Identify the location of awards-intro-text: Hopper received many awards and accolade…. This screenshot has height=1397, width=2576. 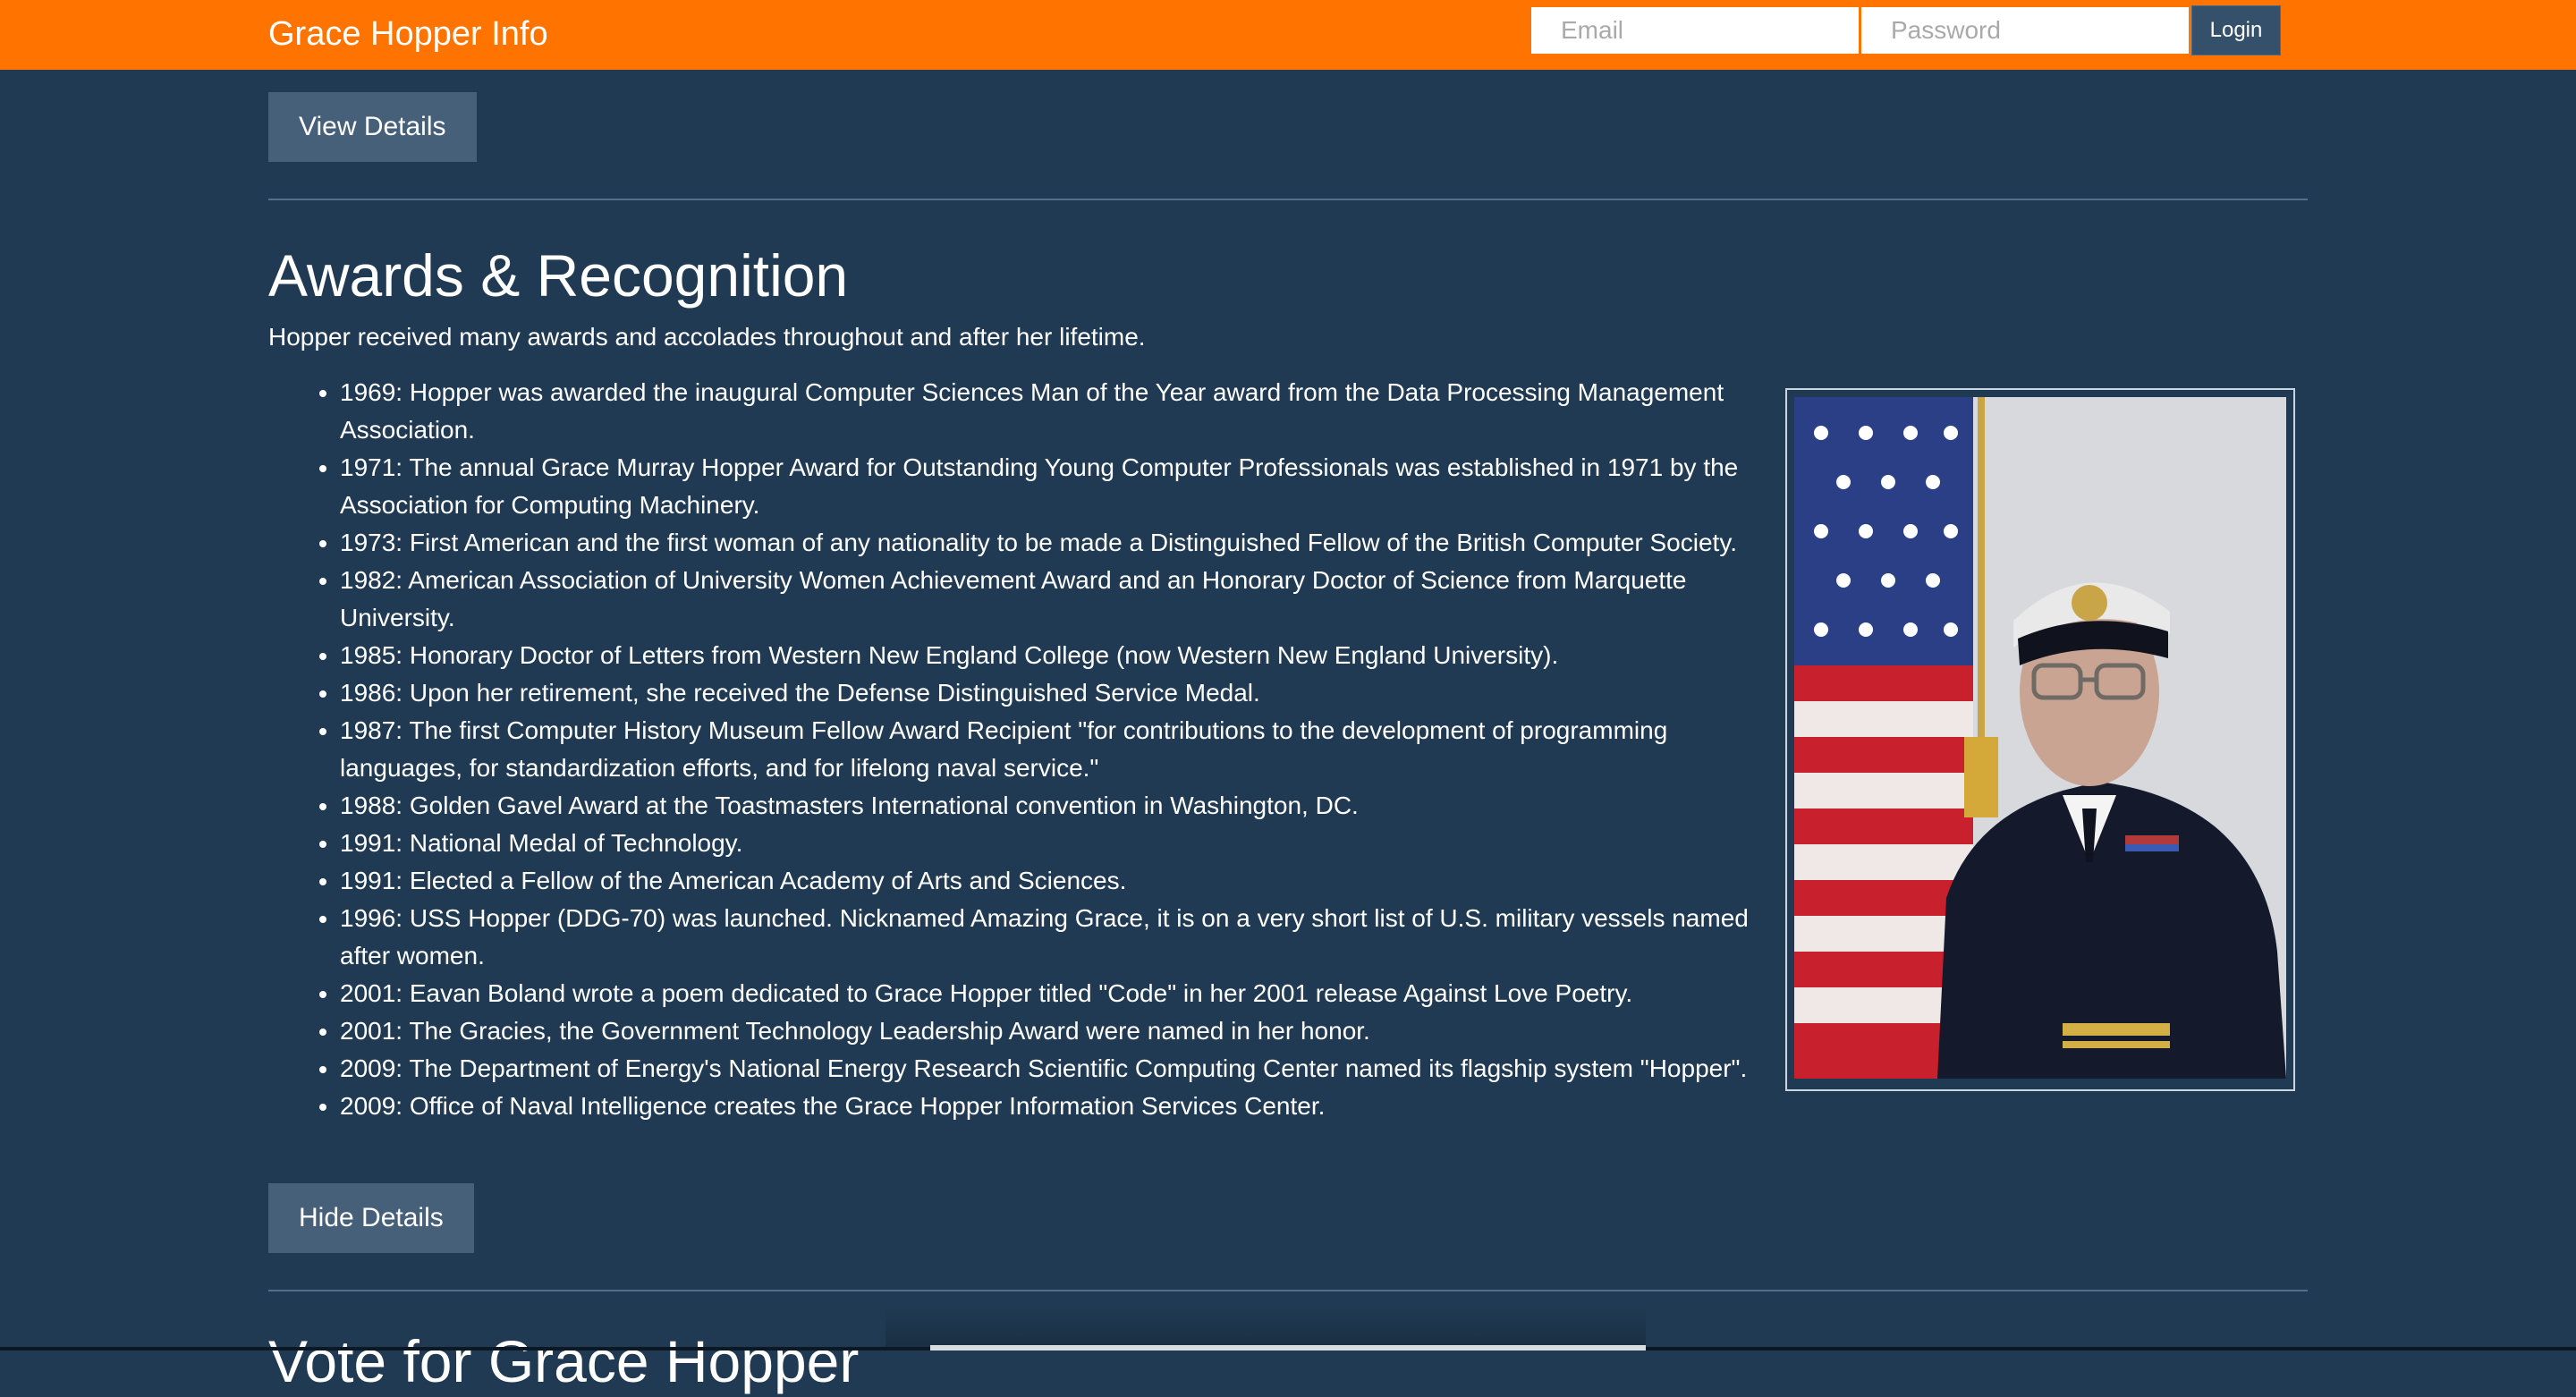
(707, 337).